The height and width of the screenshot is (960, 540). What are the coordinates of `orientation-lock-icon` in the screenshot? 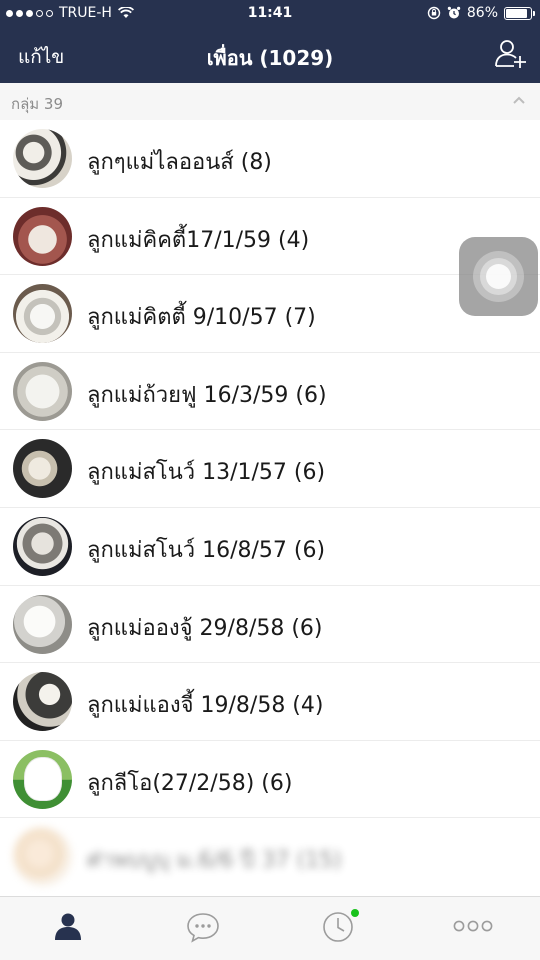 It's located at (434, 13).